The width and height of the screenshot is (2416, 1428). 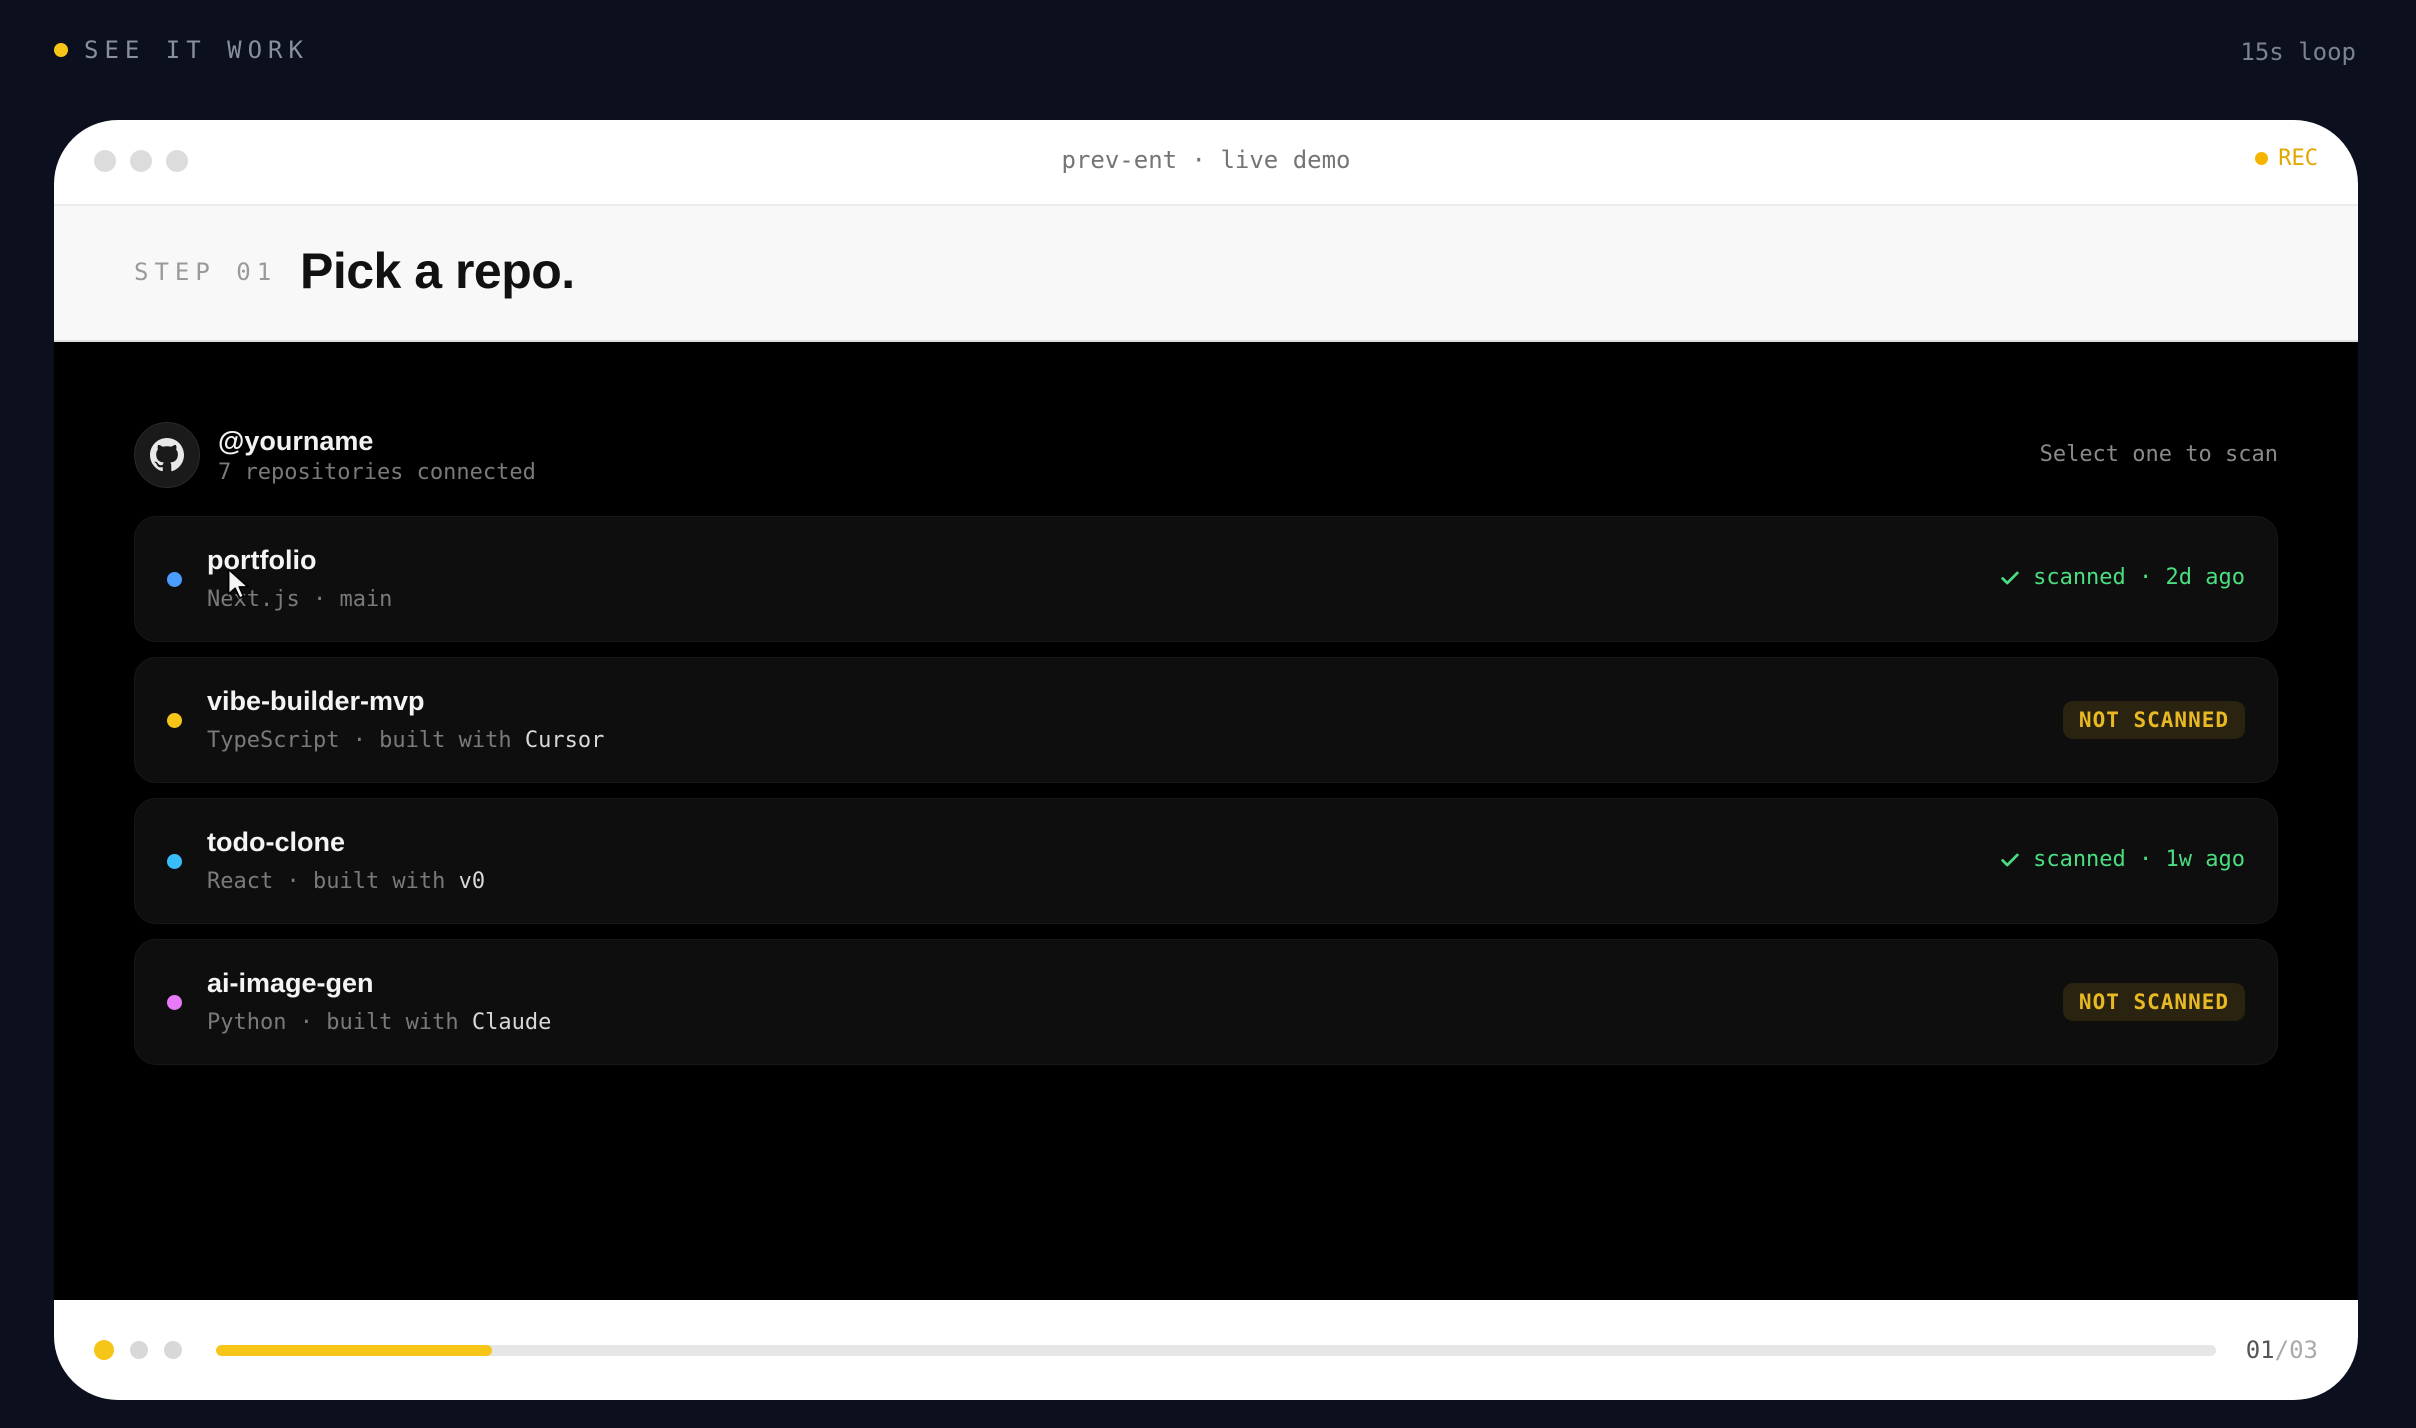 I want to click on window-titlebar: prev-ent · live demo REC, so click(x=1206, y=163).